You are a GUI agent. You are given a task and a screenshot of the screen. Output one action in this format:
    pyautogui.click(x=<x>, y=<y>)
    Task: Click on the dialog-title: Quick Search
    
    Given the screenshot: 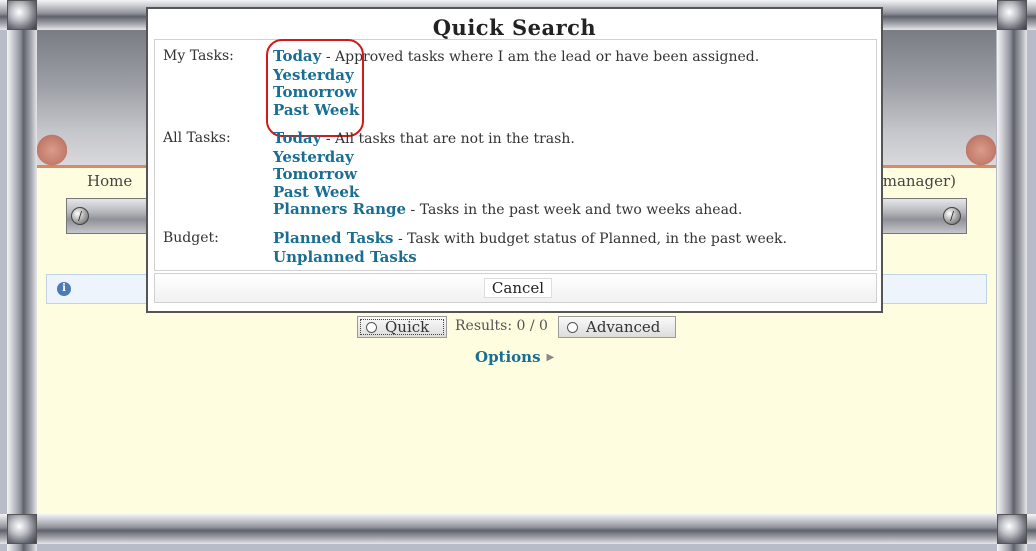 What is the action you would take?
    pyautogui.click(x=514, y=27)
    